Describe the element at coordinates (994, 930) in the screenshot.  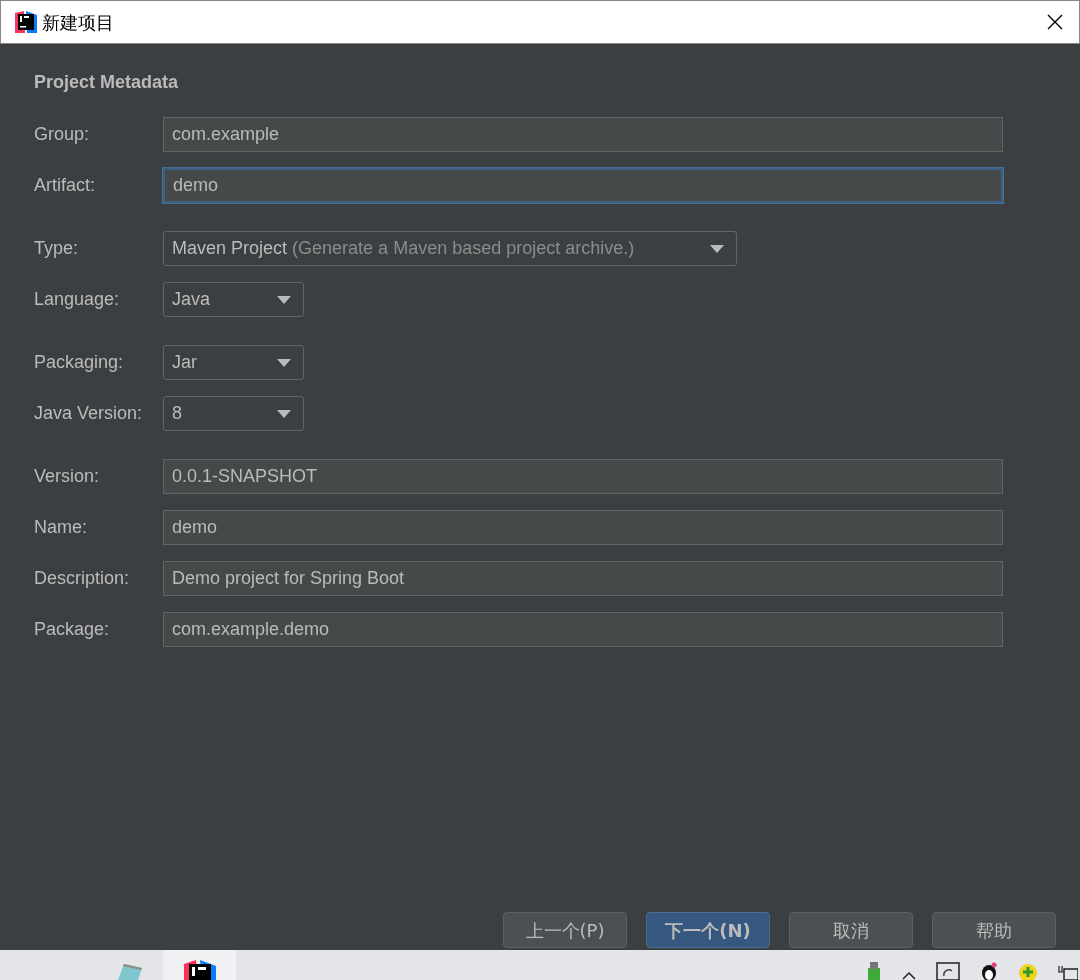
I see `dialog-button: 帮助` at that location.